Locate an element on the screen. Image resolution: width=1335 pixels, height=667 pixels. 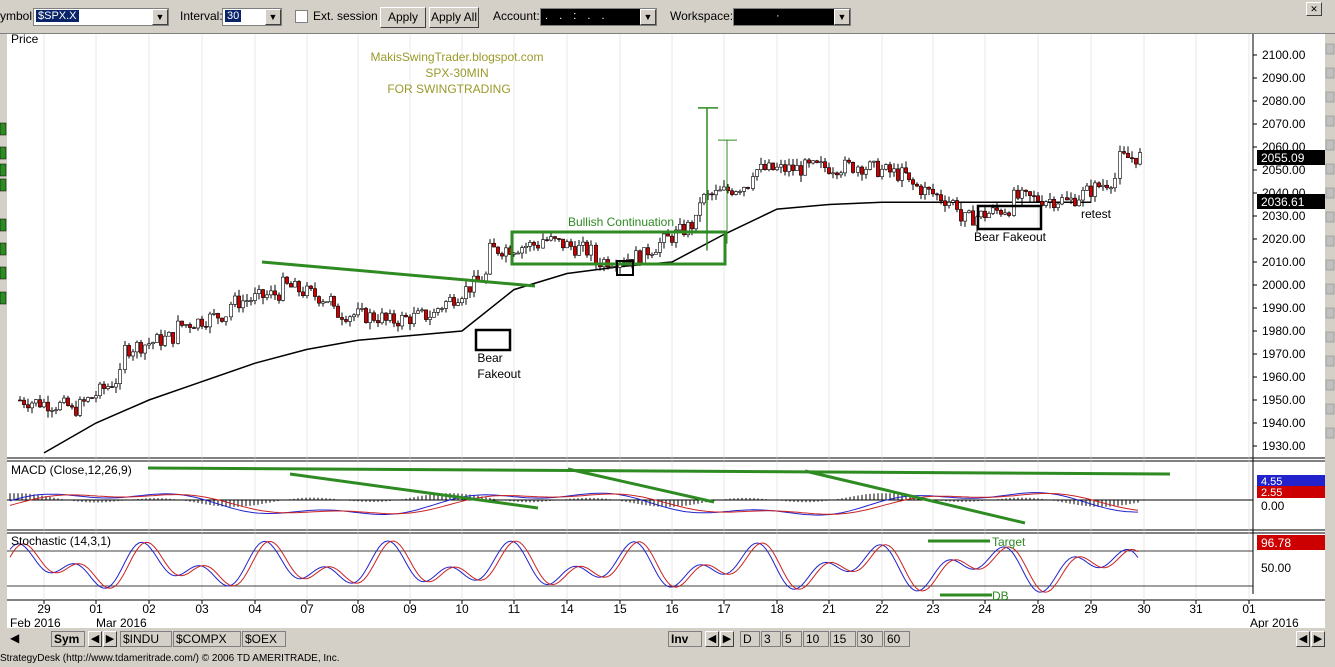
x-tick-label: 18 is located at coordinates (777, 609).